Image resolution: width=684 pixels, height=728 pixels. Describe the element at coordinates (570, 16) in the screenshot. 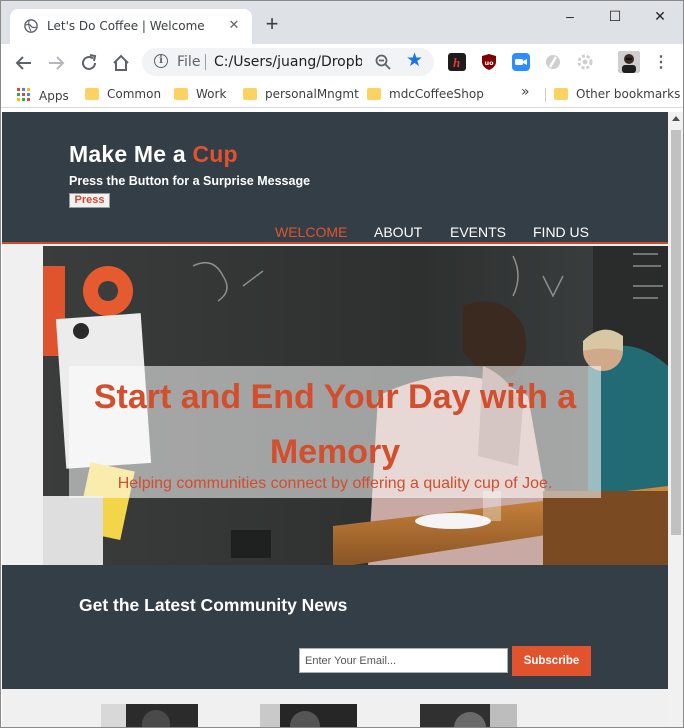

I see `minimize-button: –` at that location.